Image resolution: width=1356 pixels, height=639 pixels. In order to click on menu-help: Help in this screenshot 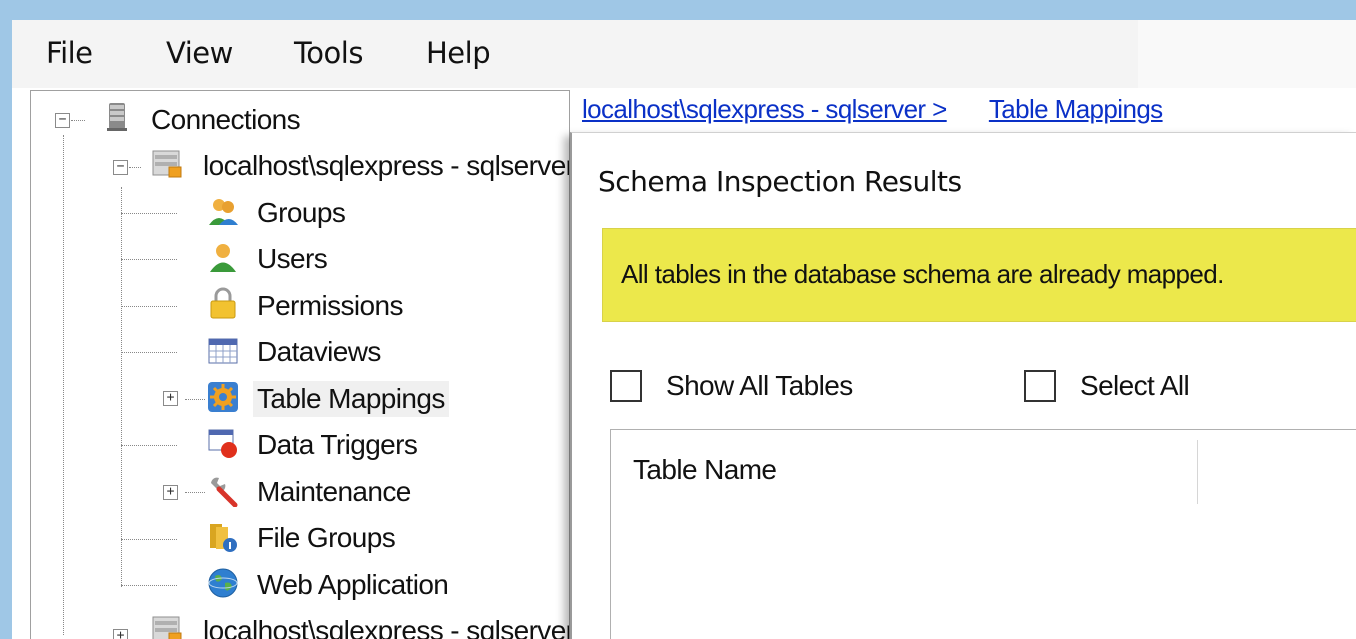, I will do `click(458, 53)`.